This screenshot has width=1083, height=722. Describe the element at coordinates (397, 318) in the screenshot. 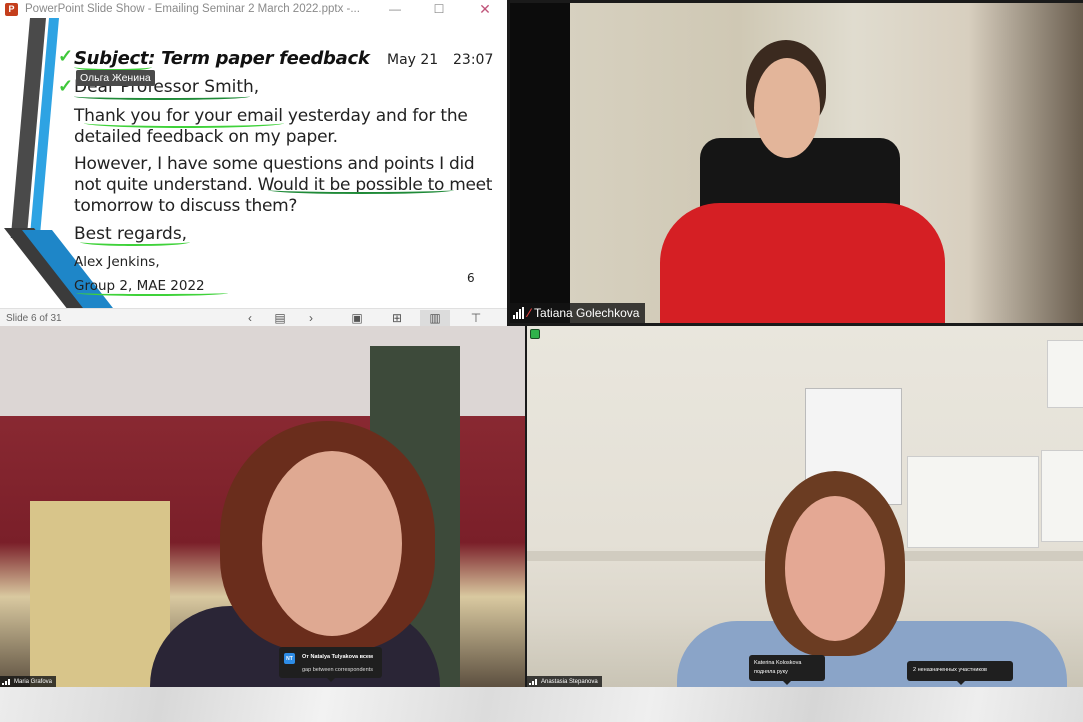

I see `slide-sorter-button: ⊞` at that location.